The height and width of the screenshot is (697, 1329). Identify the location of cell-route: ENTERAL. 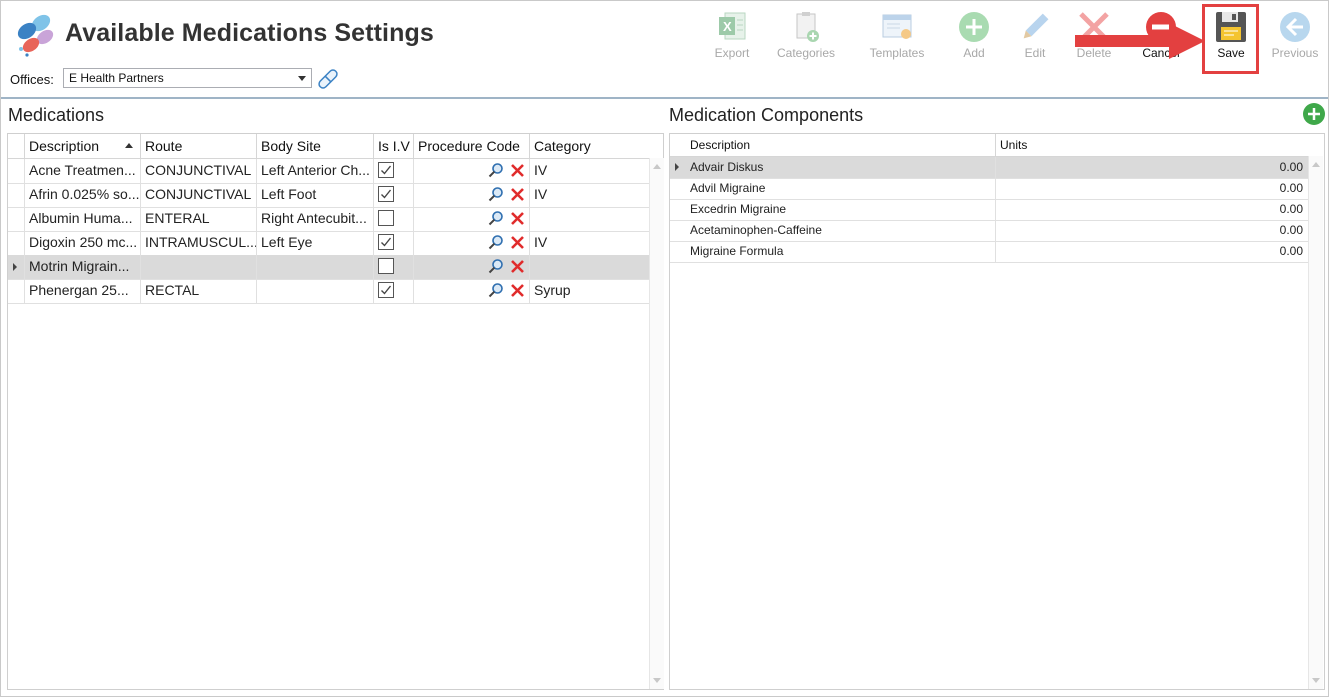
(199, 219).